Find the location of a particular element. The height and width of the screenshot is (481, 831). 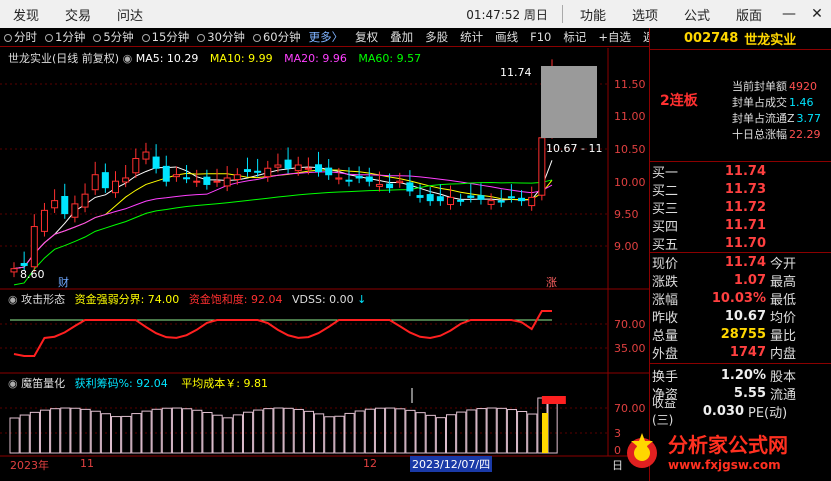

radio-icon is located at coordinates (97, 37).